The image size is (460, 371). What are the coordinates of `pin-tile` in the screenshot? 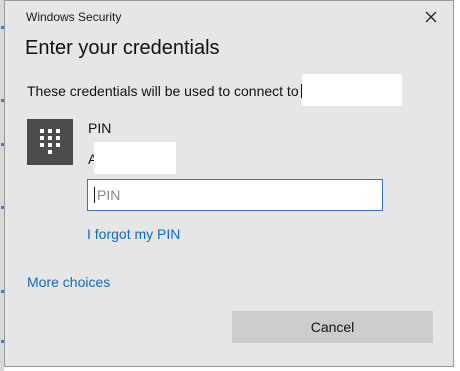 It's located at (50, 142).